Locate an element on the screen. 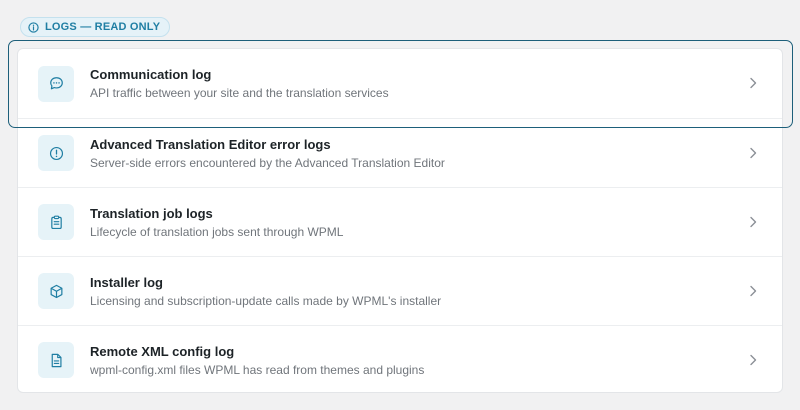 This screenshot has height=410, width=800. read-only-badge: LOGS — READ ONLY is located at coordinates (95, 27).